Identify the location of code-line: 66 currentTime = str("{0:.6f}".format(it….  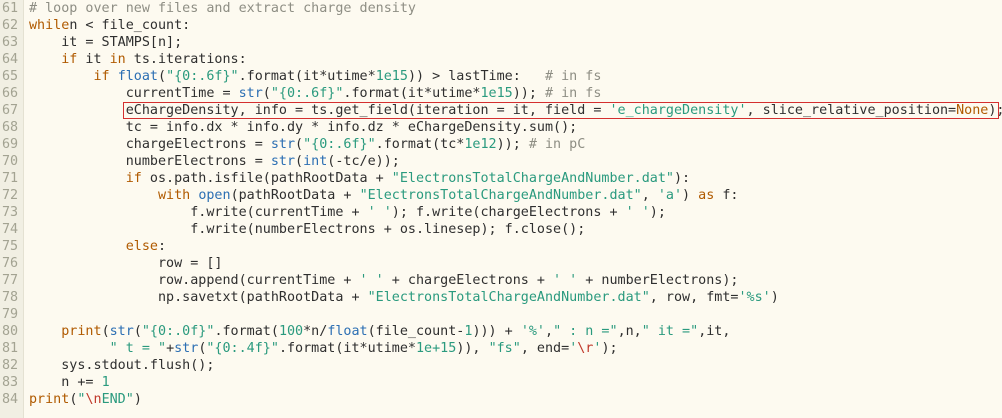
(501, 93).